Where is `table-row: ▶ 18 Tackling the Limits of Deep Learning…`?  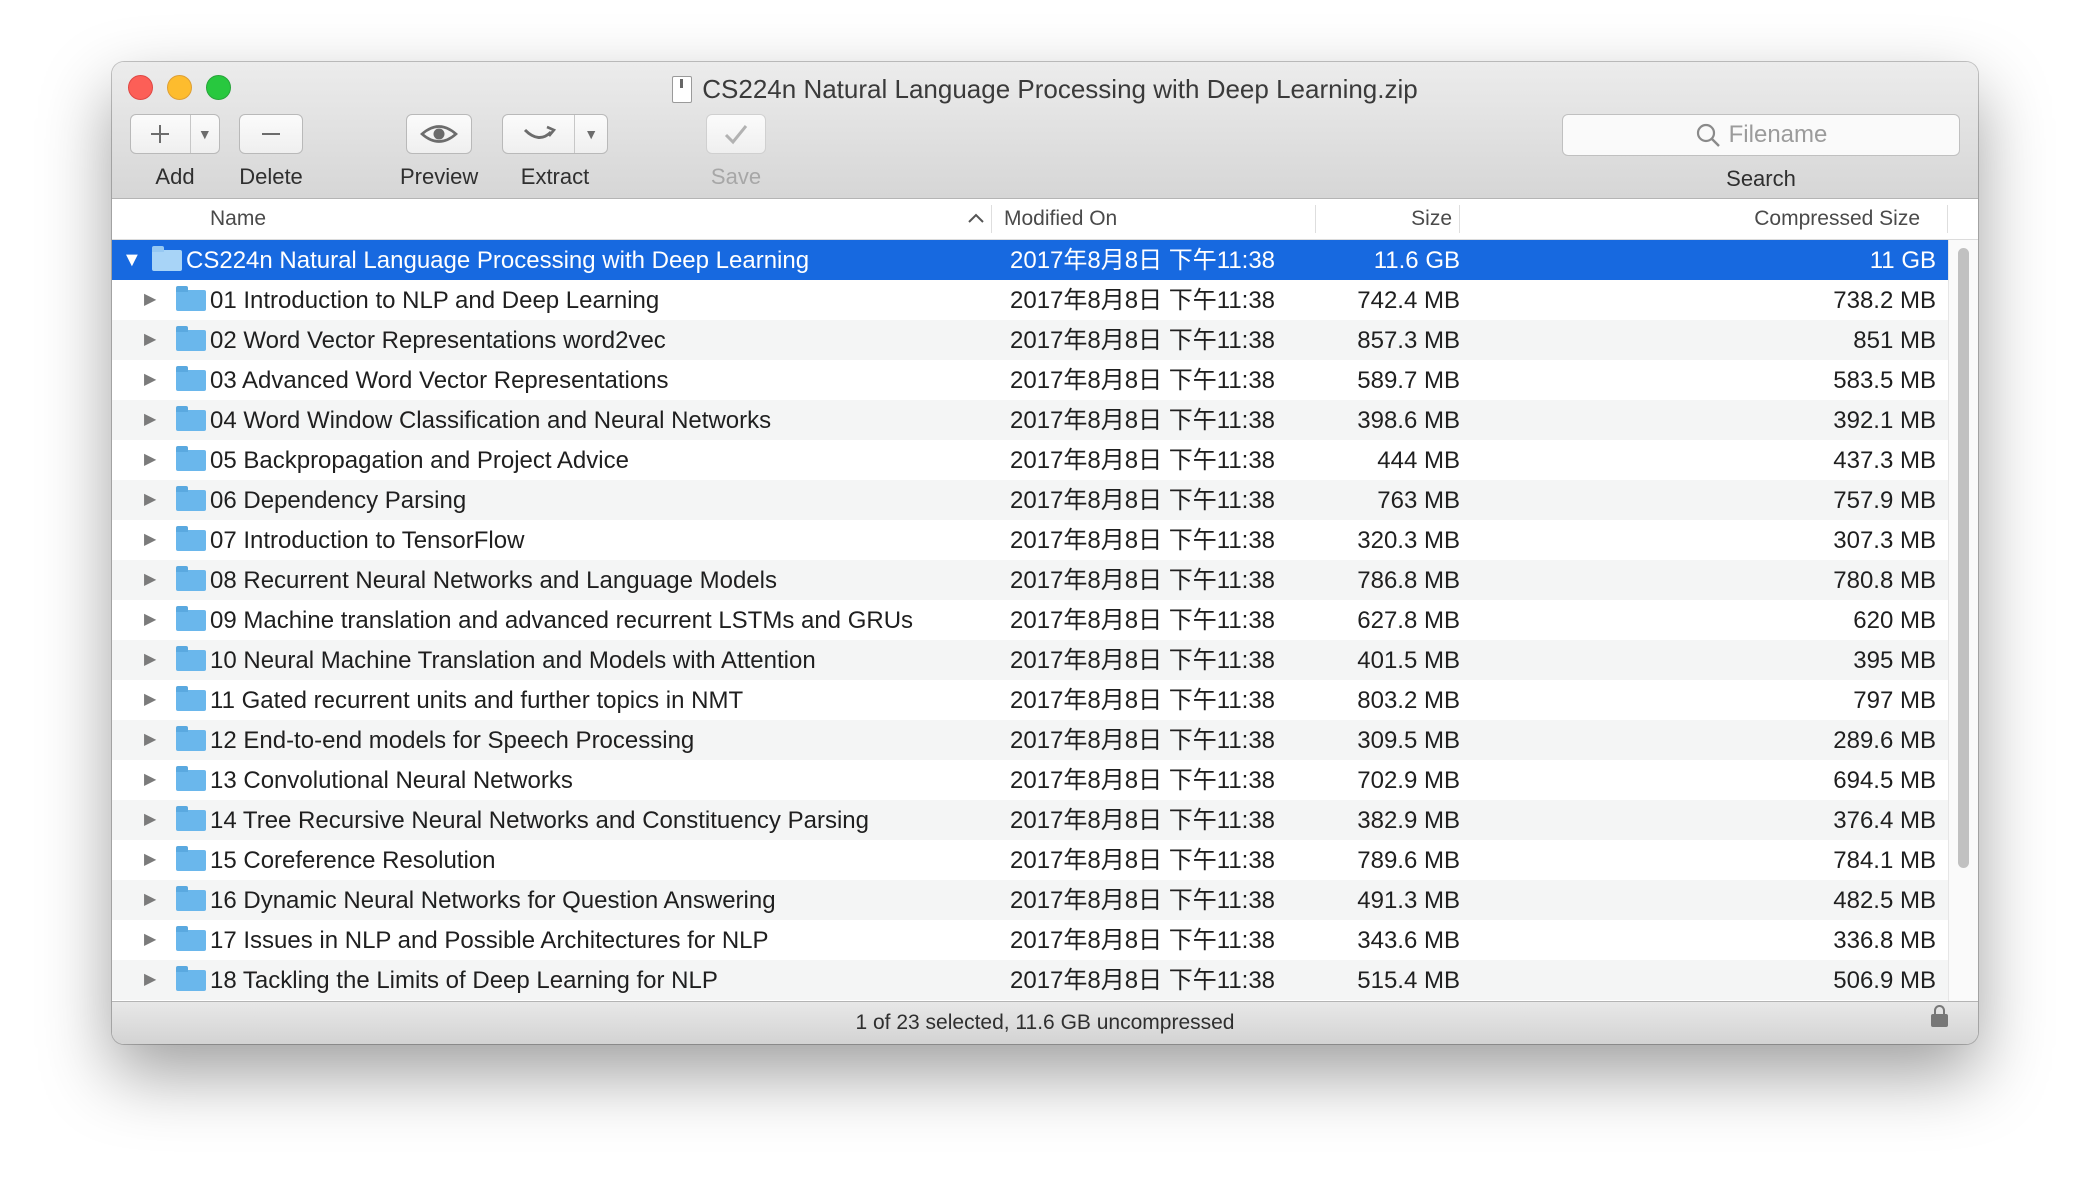 table-row: ▶ 18 Tackling the Limits of Deep Learning… is located at coordinates (1030, 980).